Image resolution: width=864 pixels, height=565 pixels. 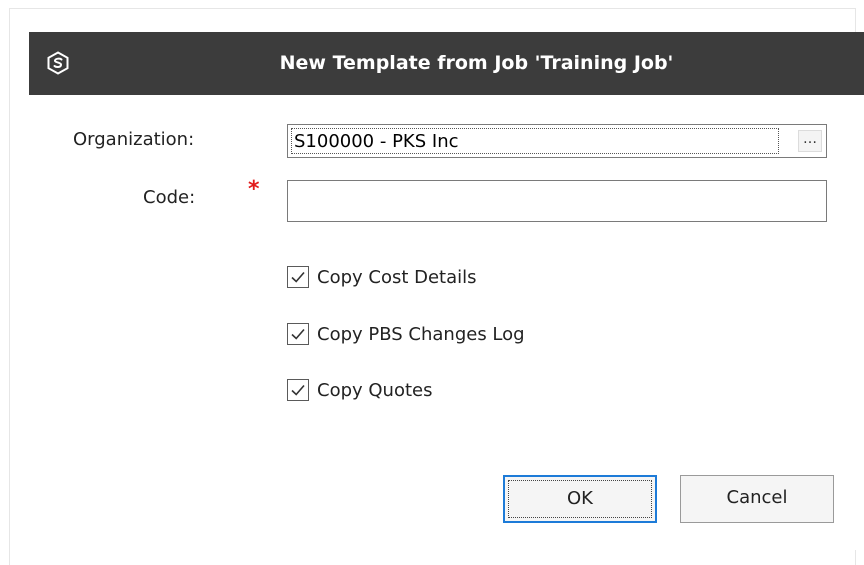 I want to click on copy-quotes-checkbox, so click(x=298, y=390).